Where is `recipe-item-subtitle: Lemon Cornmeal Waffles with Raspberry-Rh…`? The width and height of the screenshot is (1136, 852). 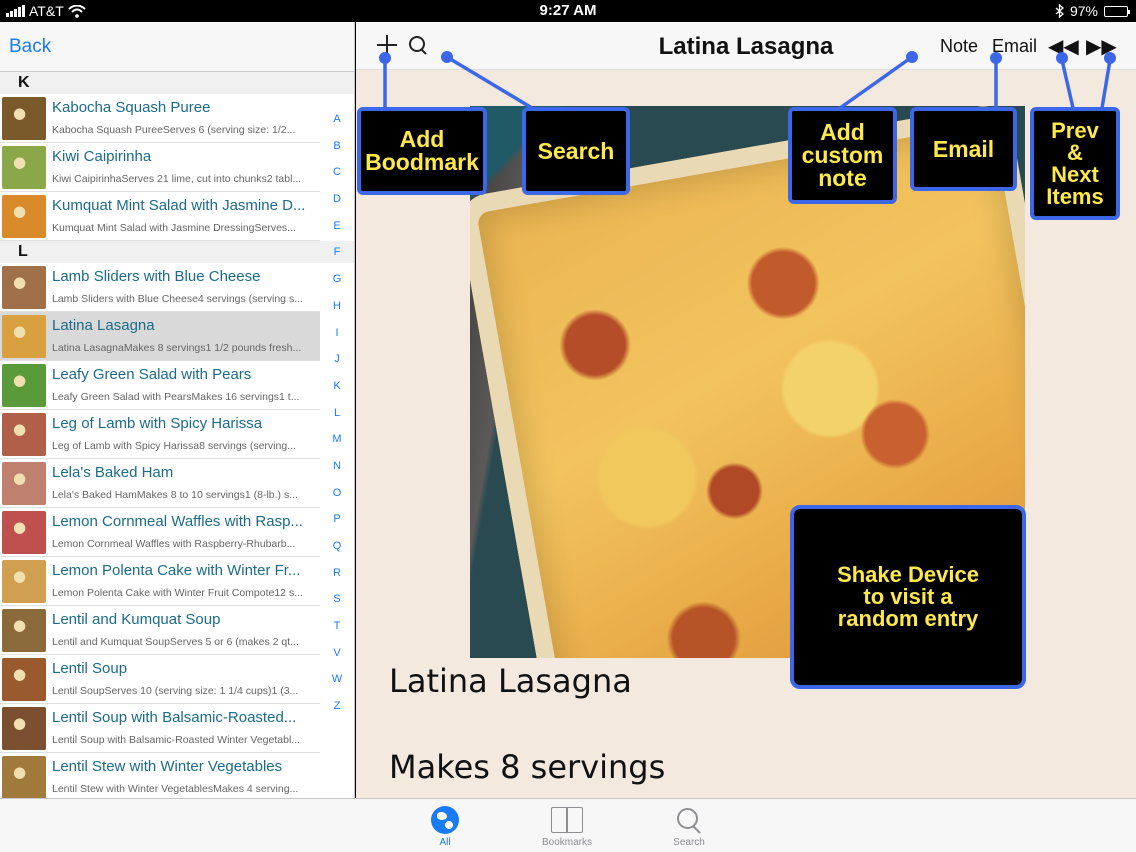
recipe-item-subtitle: Lemon Cornmeal Waffles with Raspberry-Rh… is located at coordinates (174, 544).